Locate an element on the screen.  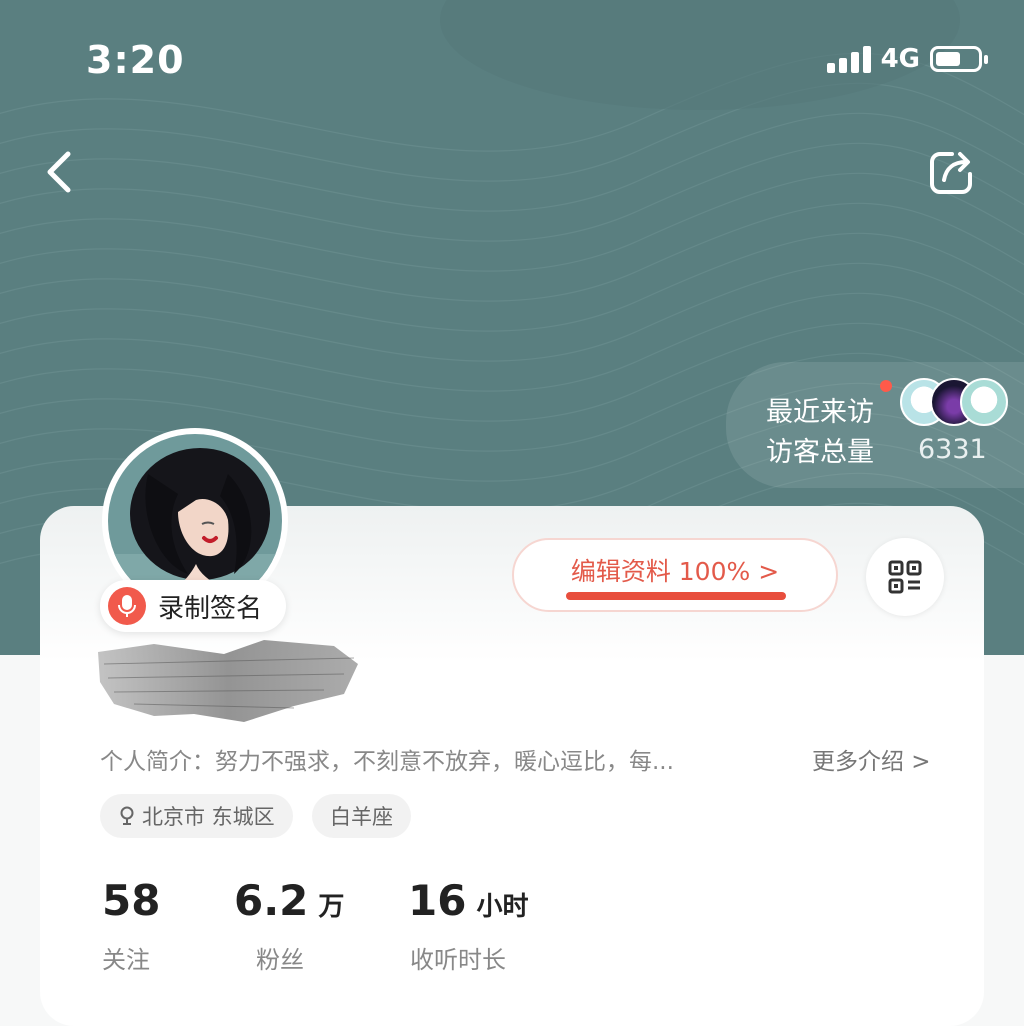
listen-time-value: 16 is located at coordinates (437, 900).